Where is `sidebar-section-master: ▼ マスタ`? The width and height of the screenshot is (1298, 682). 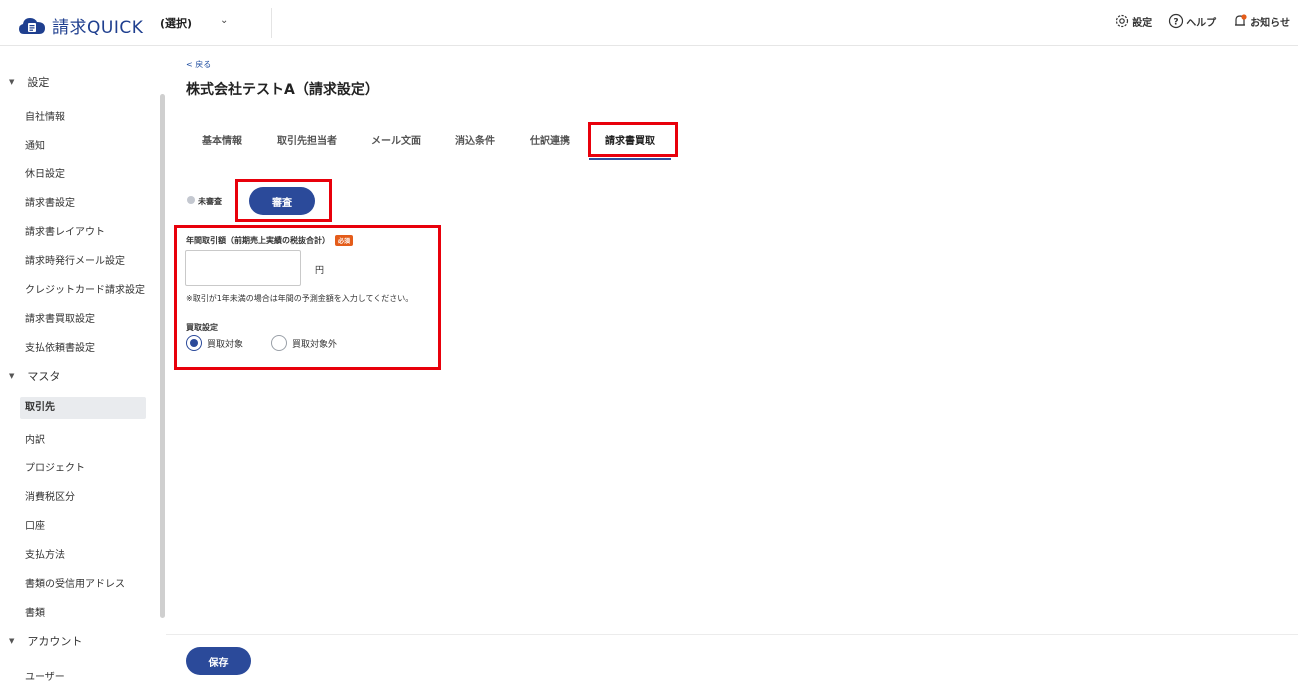 sidebar-section-master: ▼ マスタ is located at coordinates (34, 376).